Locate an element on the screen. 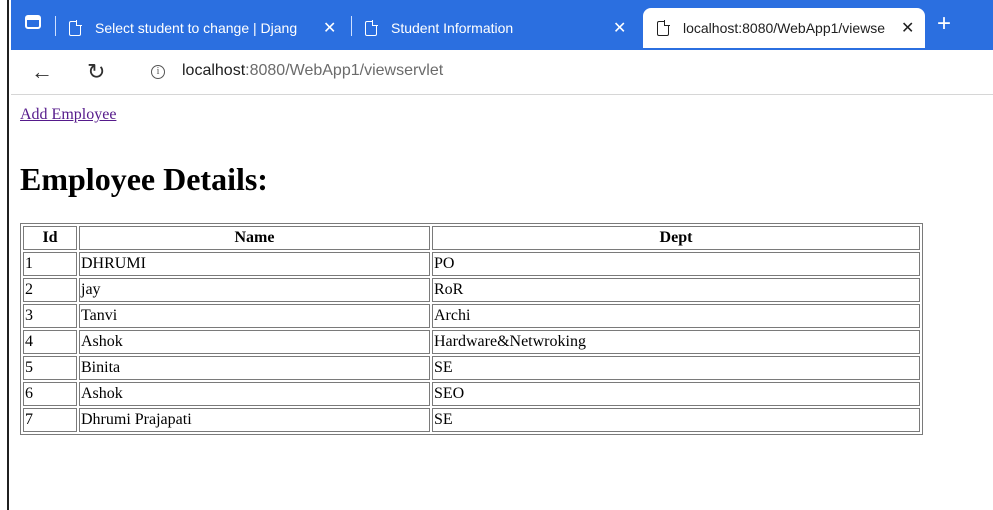 This screenshot has height=510, width=993. table-row: 7 Dhrumi Prajapati SE is located at coordinates (471, 420).